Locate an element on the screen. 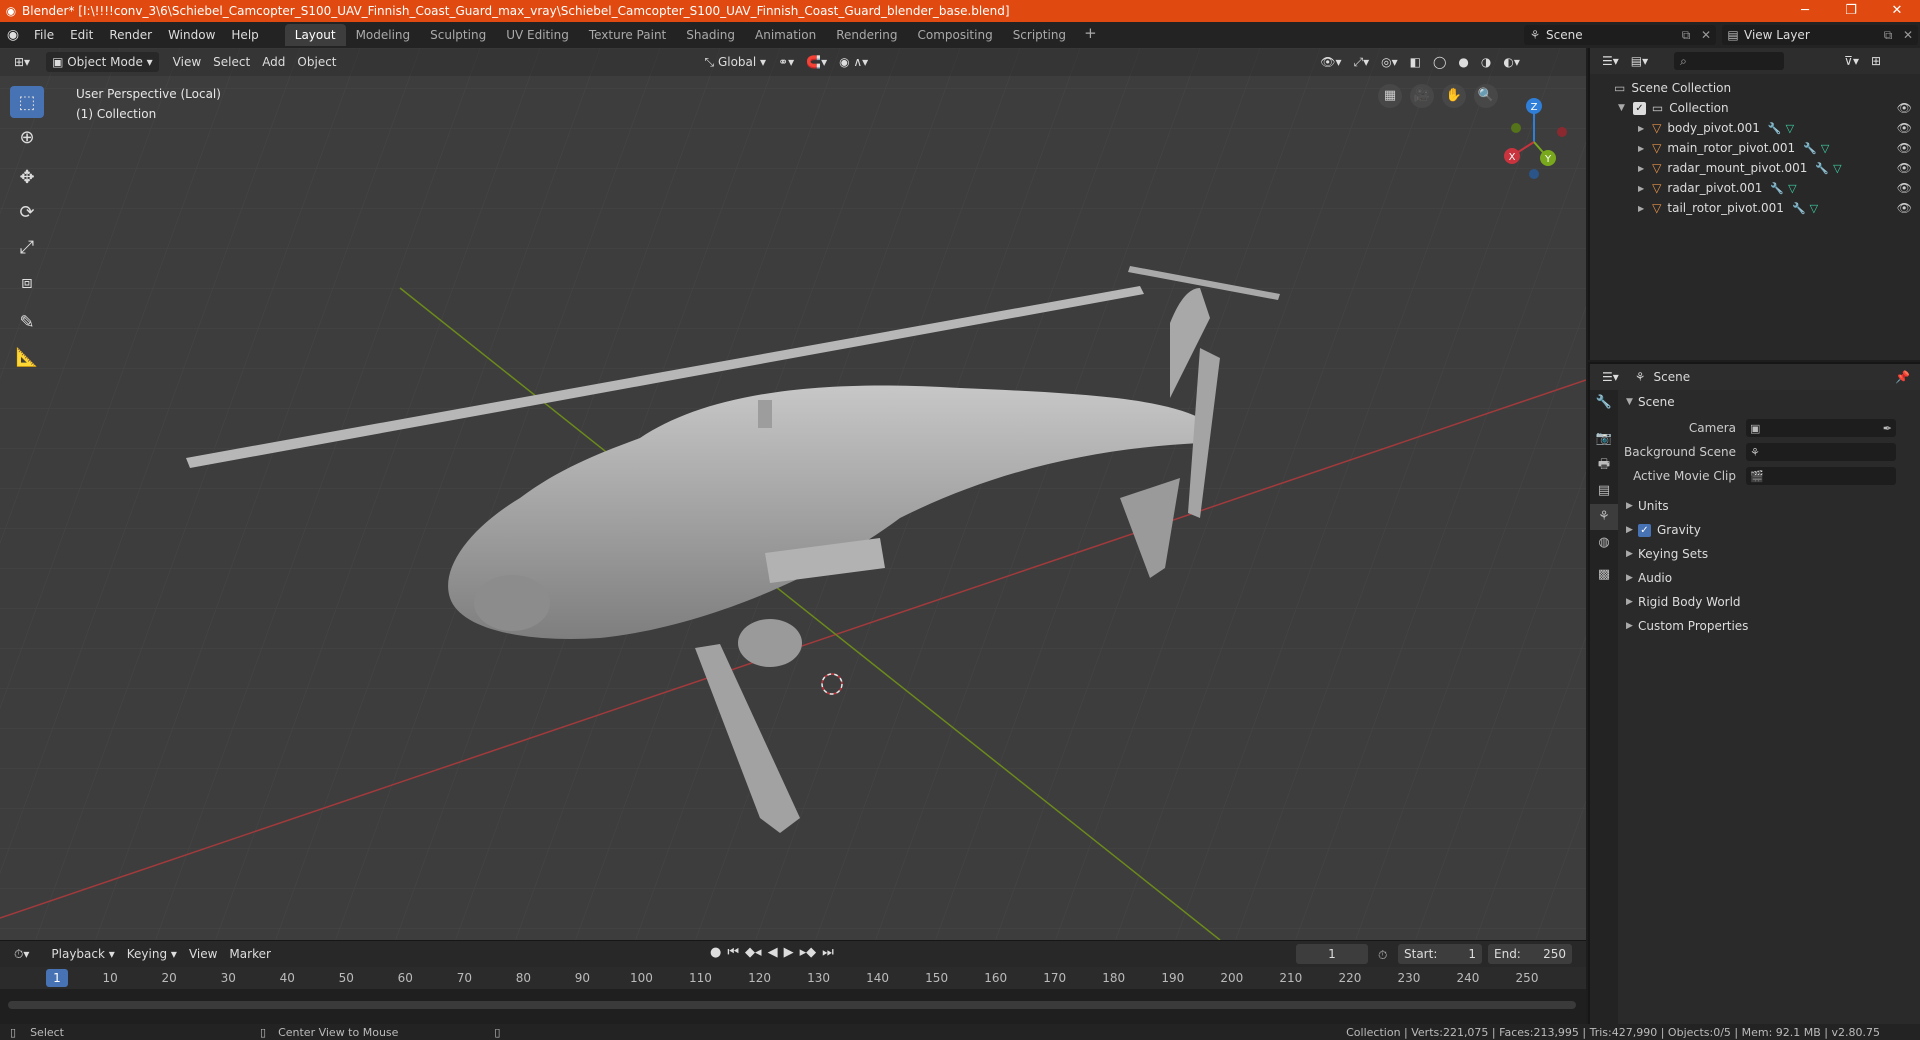  panel-audio: ▶ Audio is located at coordinates (1770, 578).